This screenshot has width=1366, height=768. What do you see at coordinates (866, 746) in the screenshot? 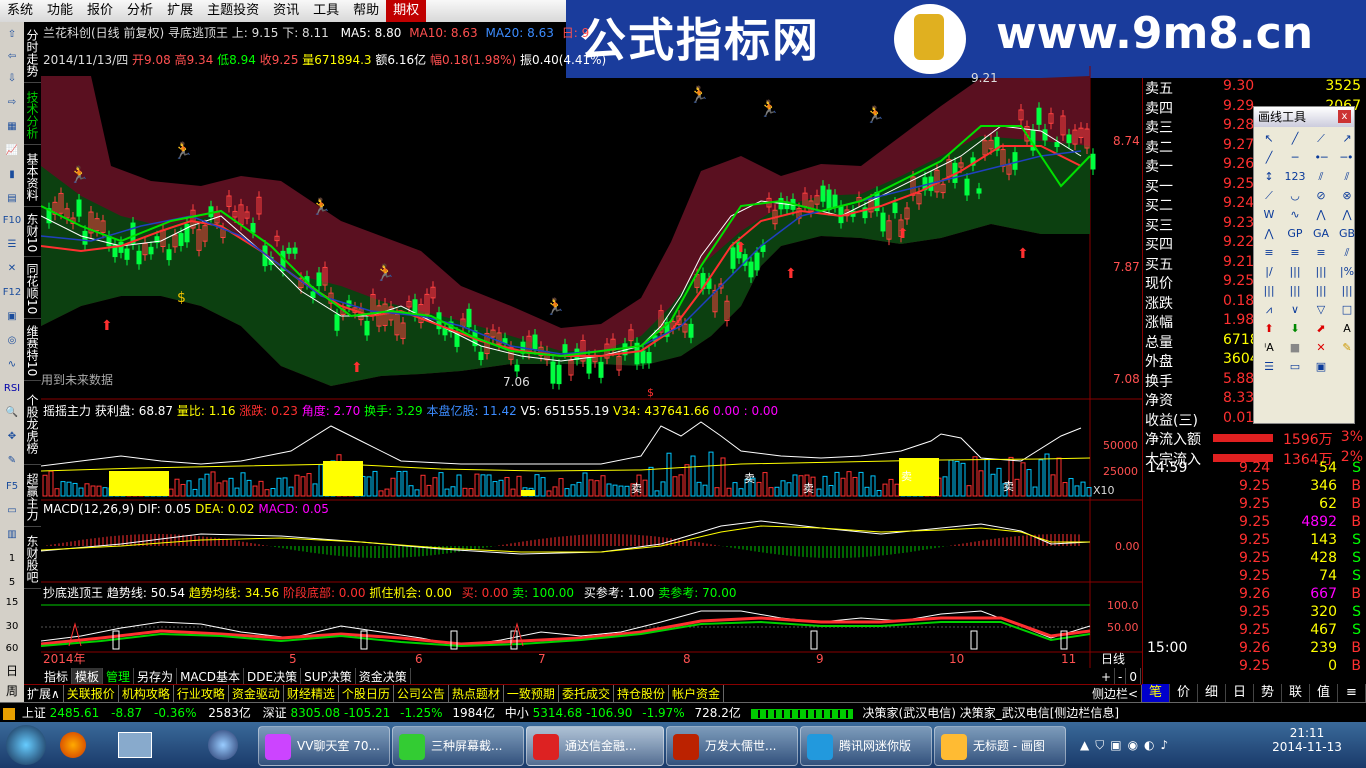
I see `task-item: 腾讯网迷你版` at bounding box center [866, 746].